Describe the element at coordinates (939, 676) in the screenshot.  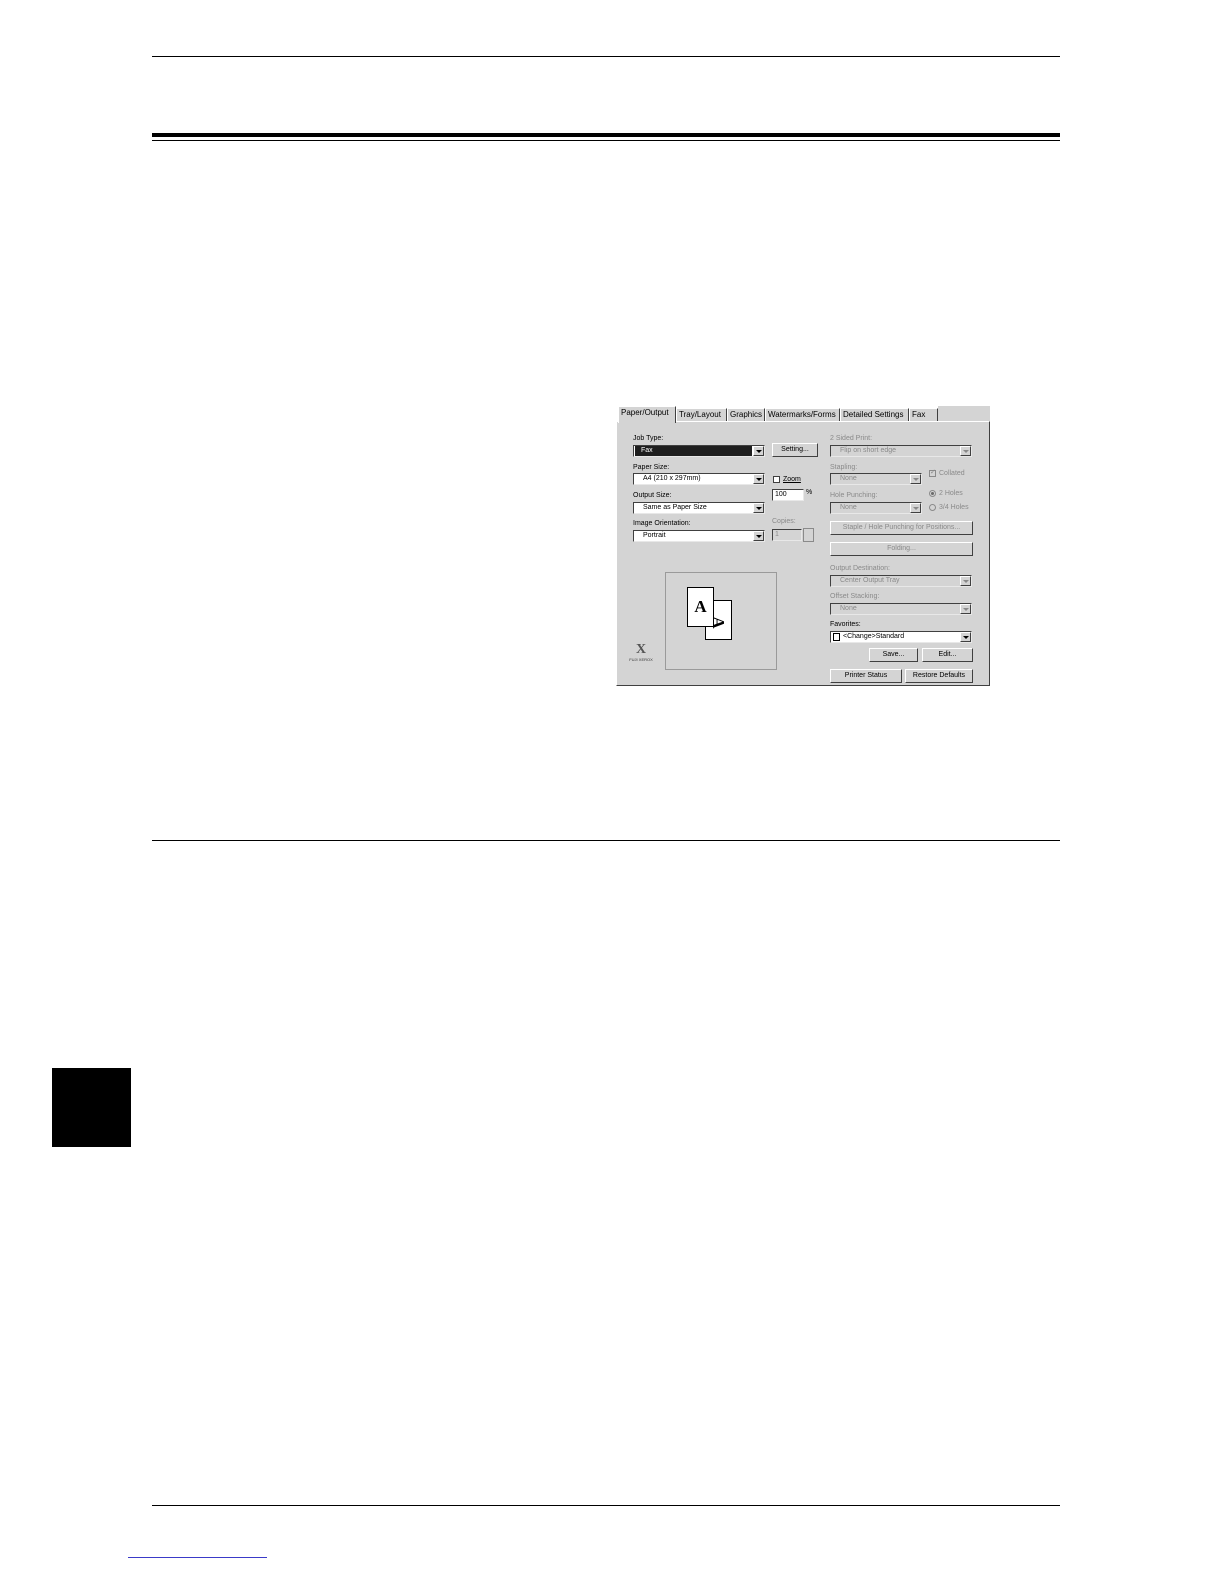
I see `restore-defaults-button: Restore Defaults` at that location.